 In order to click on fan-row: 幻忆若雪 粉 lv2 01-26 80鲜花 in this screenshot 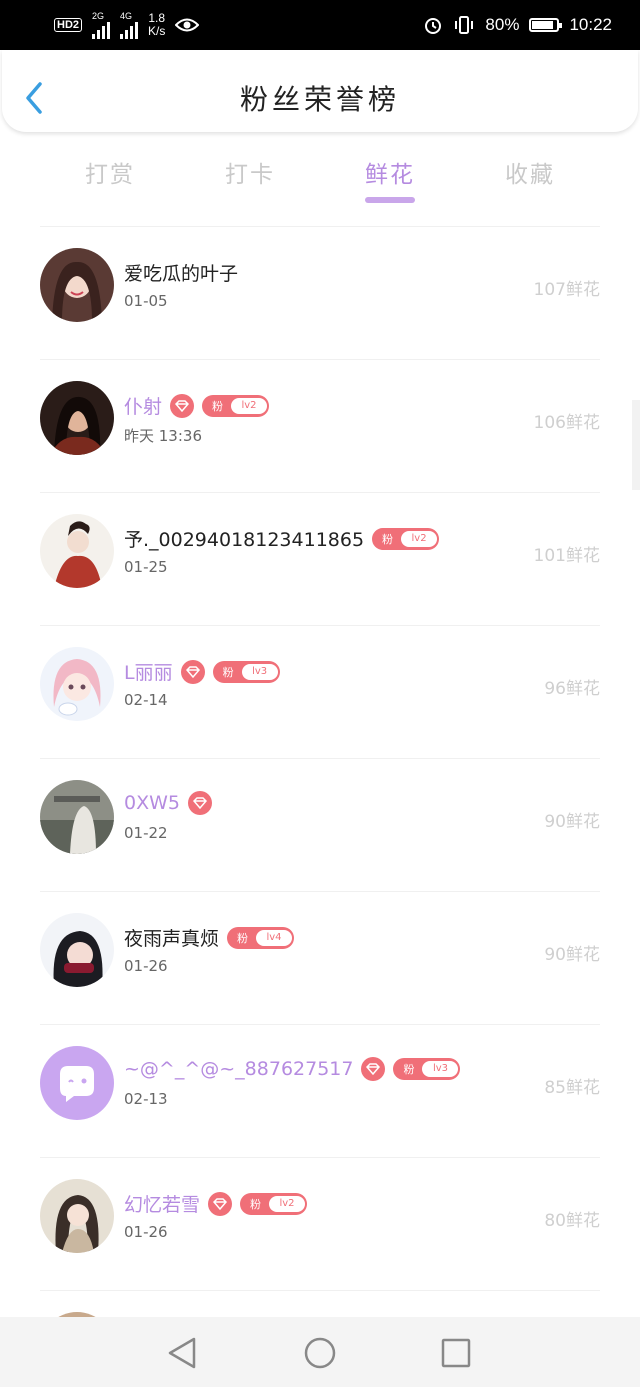, I will do `click(320, 1223)`.